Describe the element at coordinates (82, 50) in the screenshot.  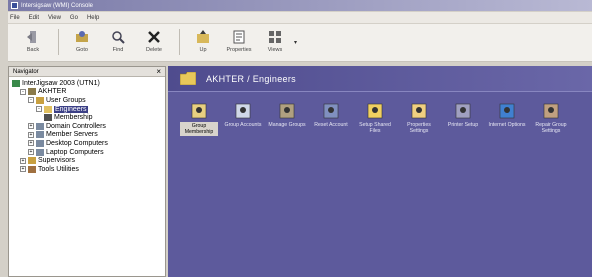
I see `goto-label: Goto` at that location.